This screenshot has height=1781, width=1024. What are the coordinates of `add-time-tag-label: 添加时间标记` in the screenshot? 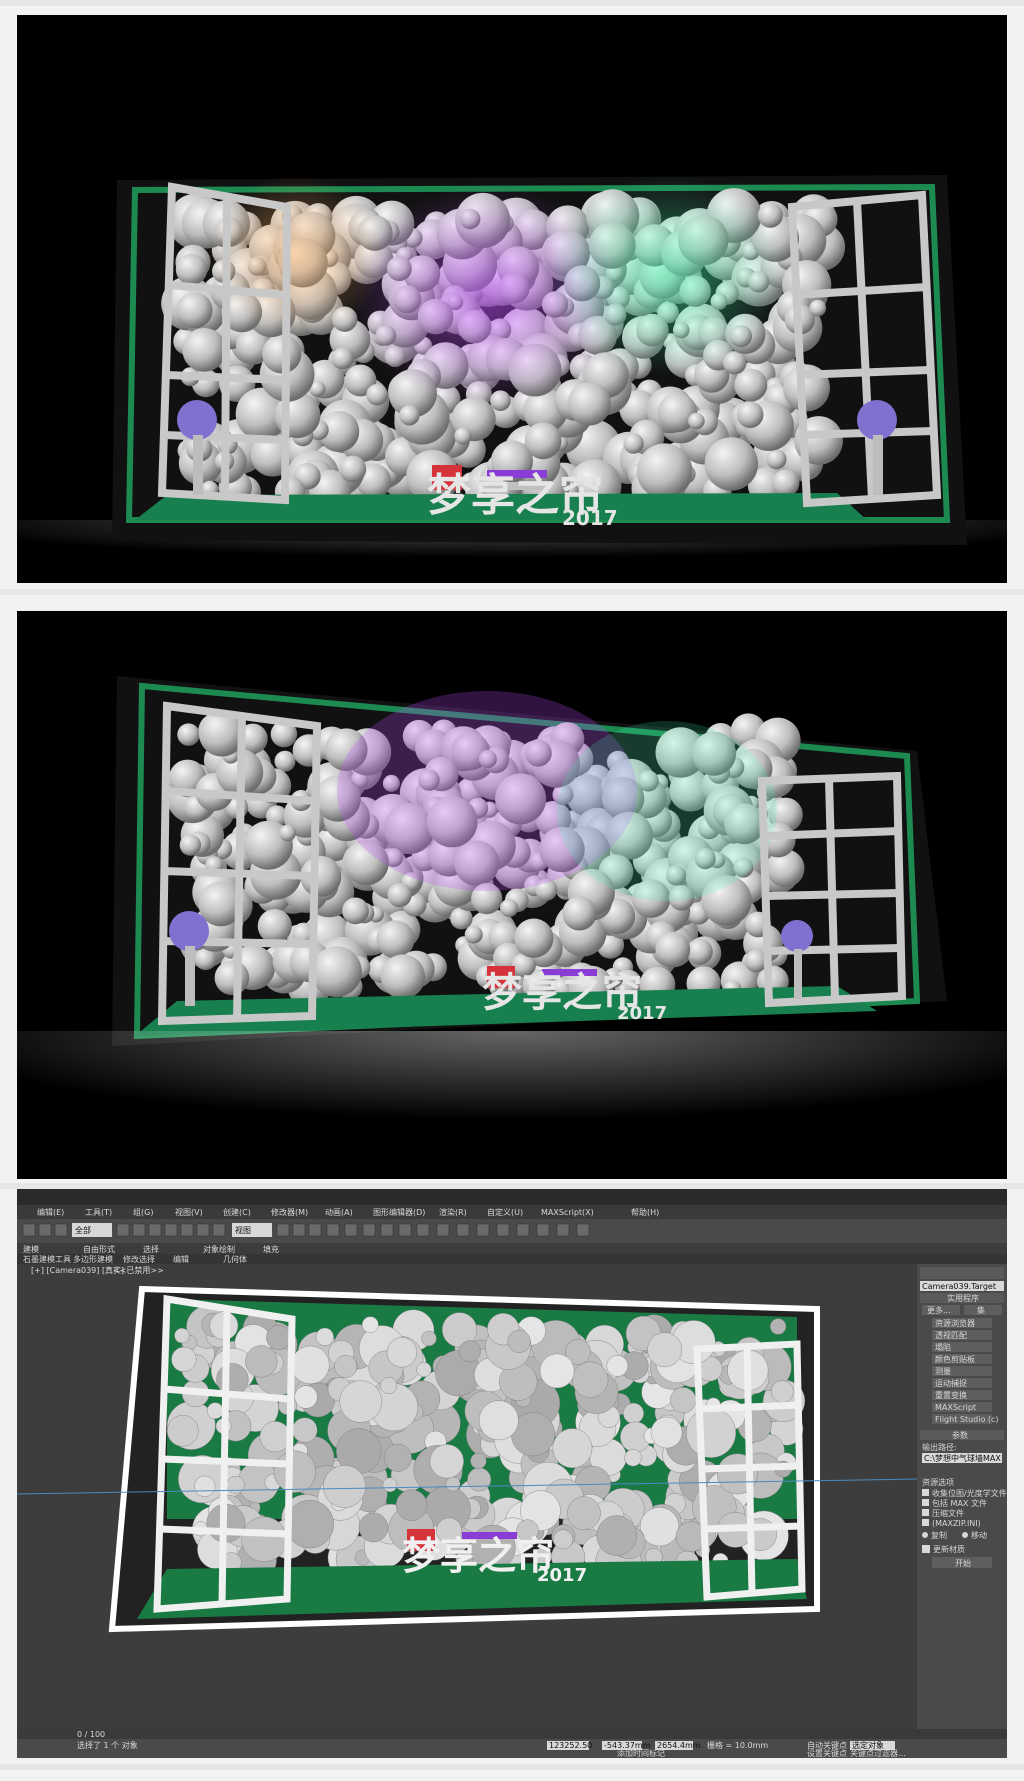 It's located at (641, 1753).